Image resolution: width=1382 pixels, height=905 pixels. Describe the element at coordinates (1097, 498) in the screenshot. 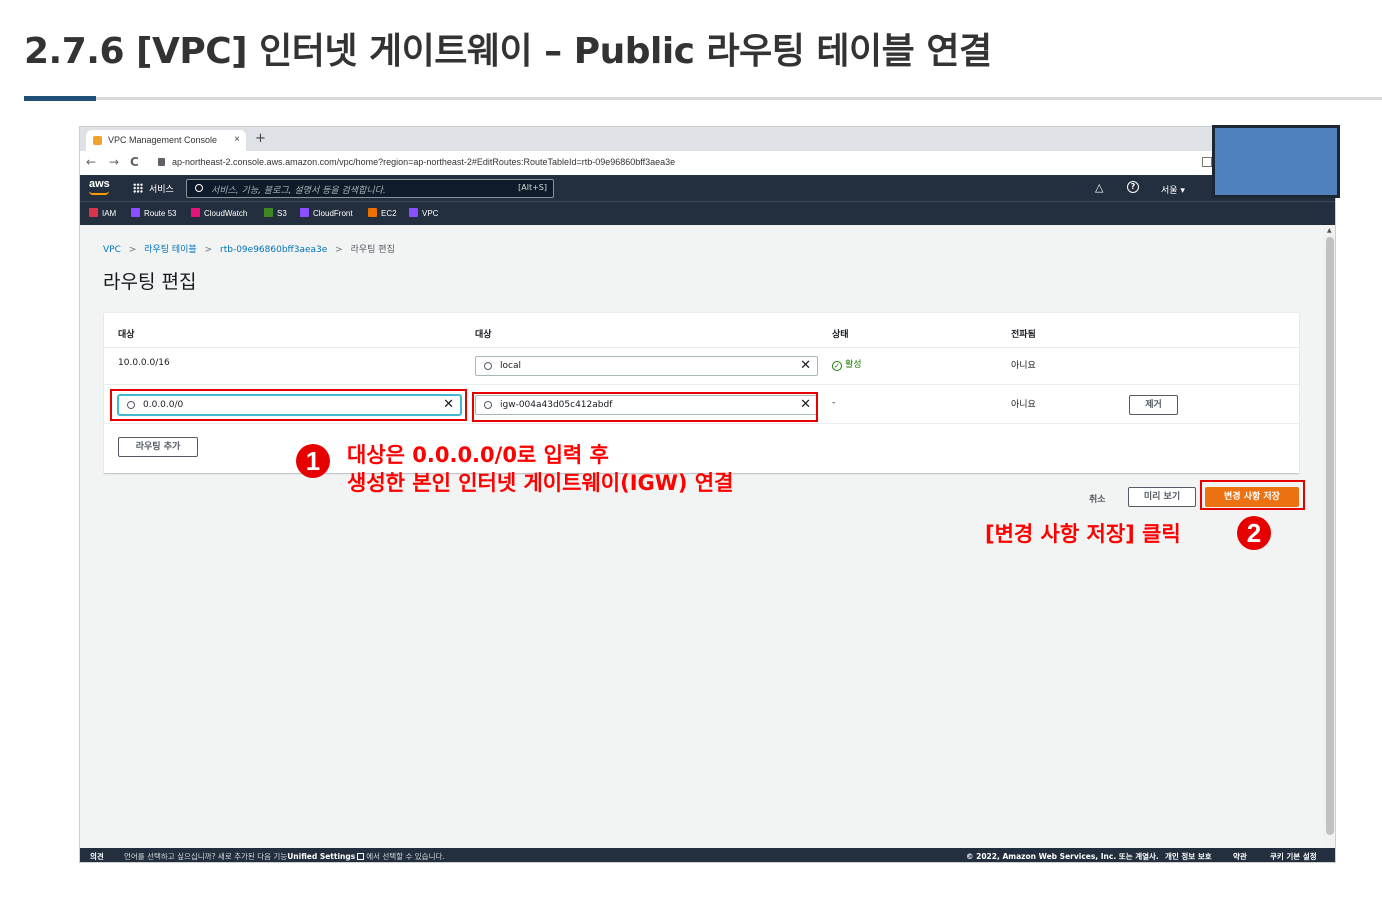

I see `cancel-button: 취소` at that location.